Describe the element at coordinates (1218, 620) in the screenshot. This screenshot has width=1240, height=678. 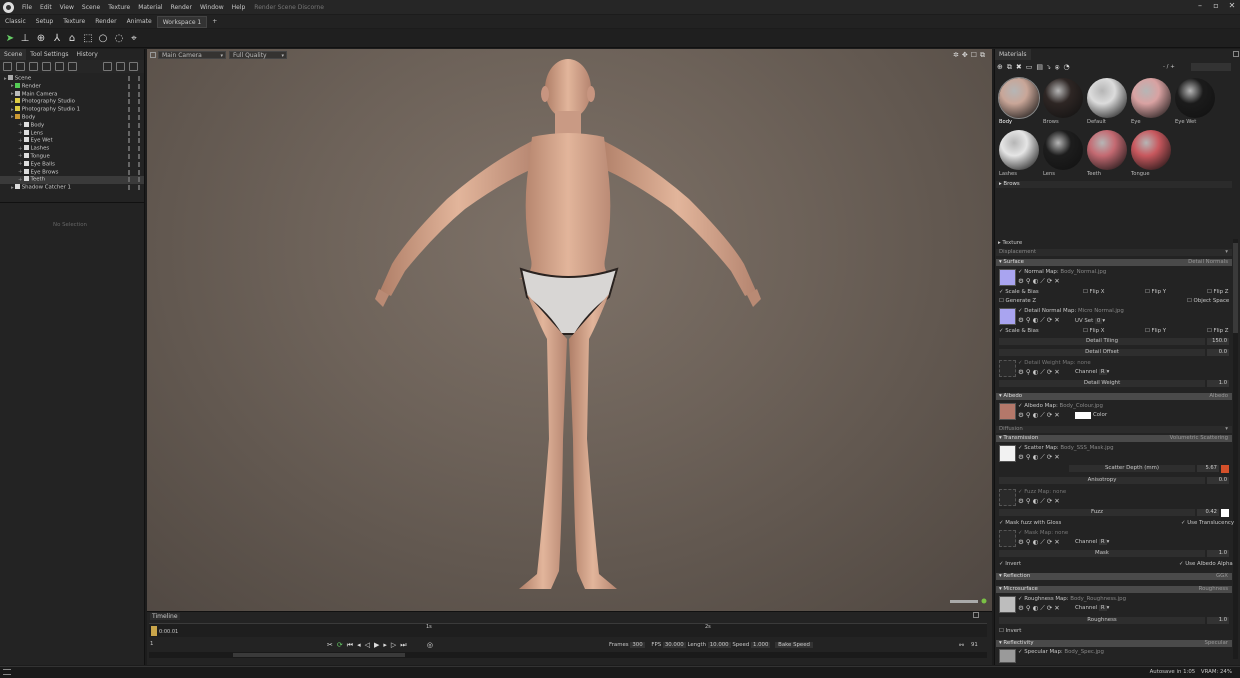
I see `roughness-field: 1.0` at that location.